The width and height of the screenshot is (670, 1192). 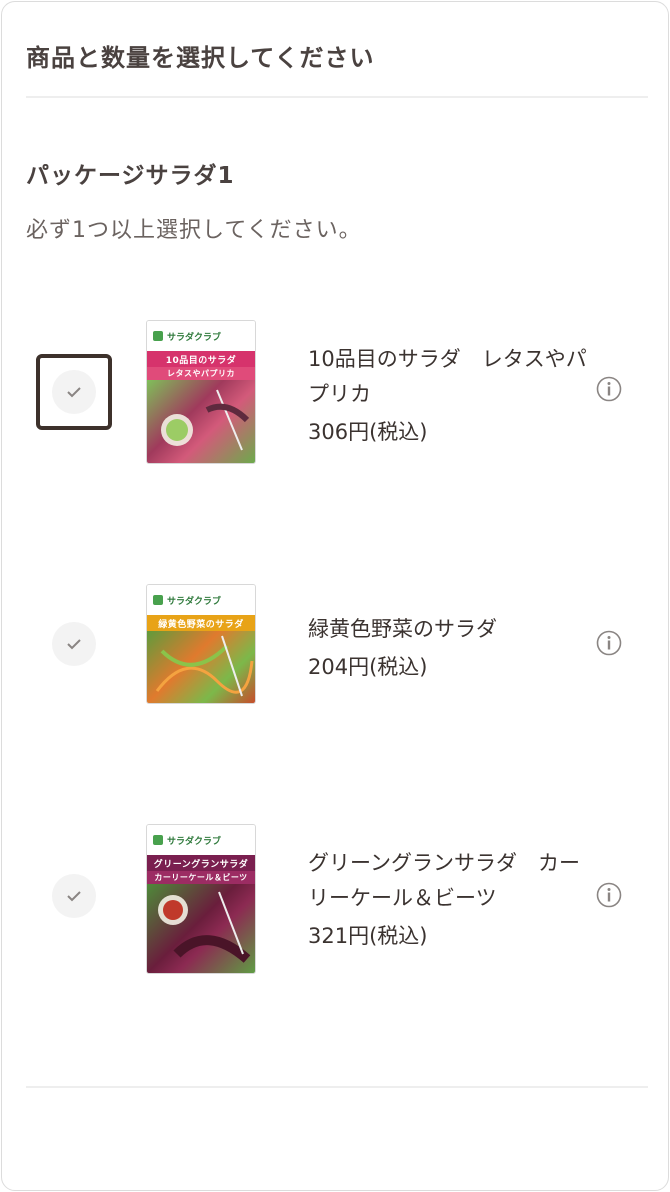 I want to click on product-name: グリーングランサラダ カーリーケール＆ビーツ, so click(x=444, y=880).